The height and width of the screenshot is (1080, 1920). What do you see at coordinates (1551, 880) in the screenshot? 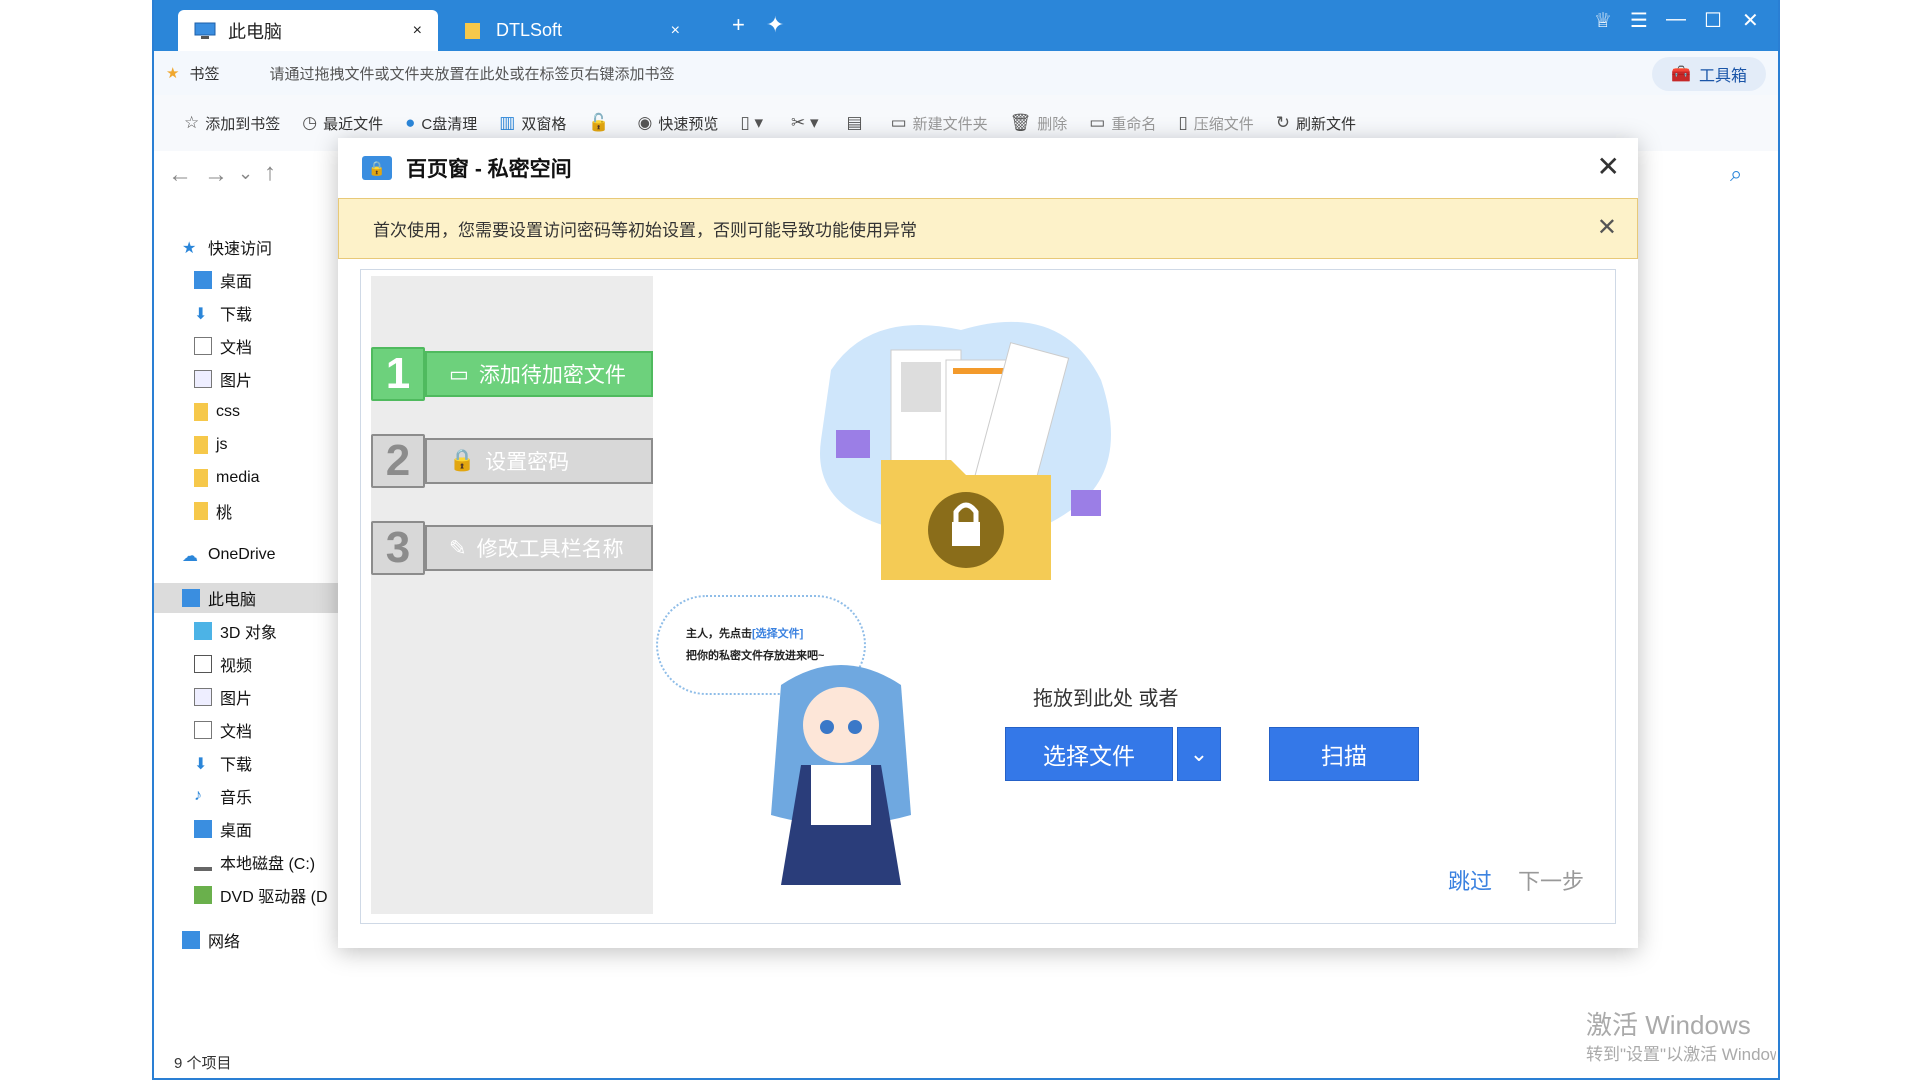
I see `next-step-link: 下一步` at bounding box center [1551, 880].